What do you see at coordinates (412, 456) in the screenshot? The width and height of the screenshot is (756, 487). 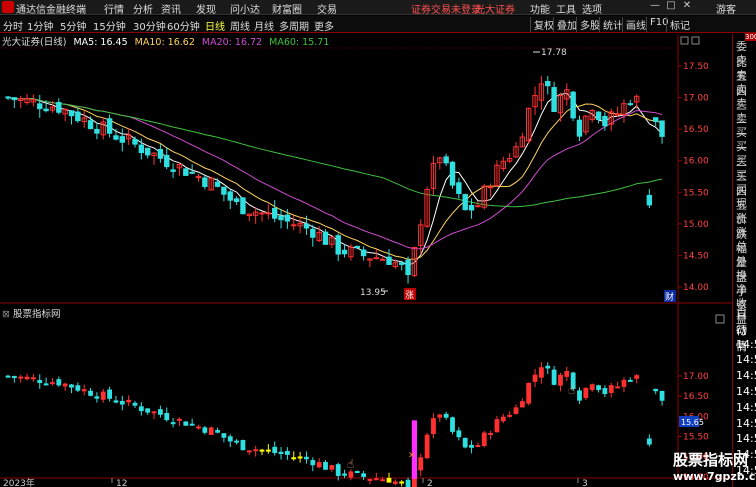 I see `cross-marker-icon: ✕` at bounding box center [412, 456].